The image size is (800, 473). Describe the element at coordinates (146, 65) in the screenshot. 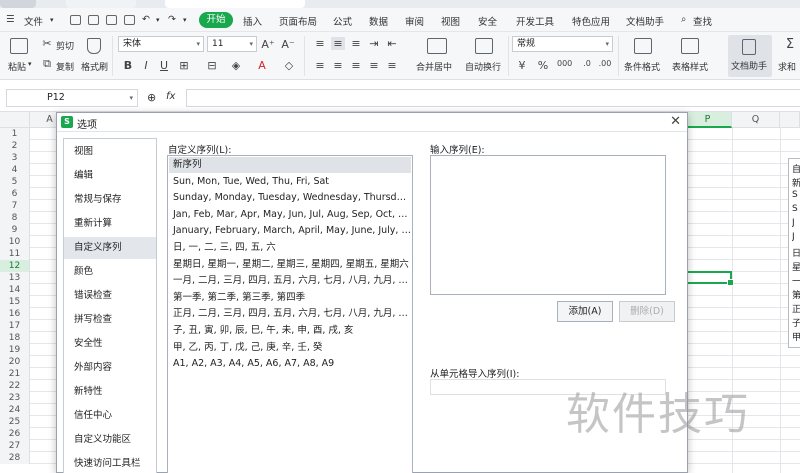

I see `italic-icon: I` at that location.